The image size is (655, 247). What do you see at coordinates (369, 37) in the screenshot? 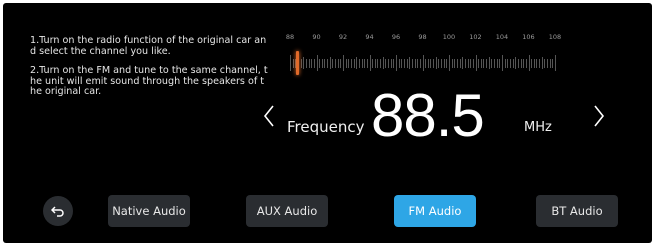
I see `tuner-scale-label: 94` at bounding box center [369, 37].